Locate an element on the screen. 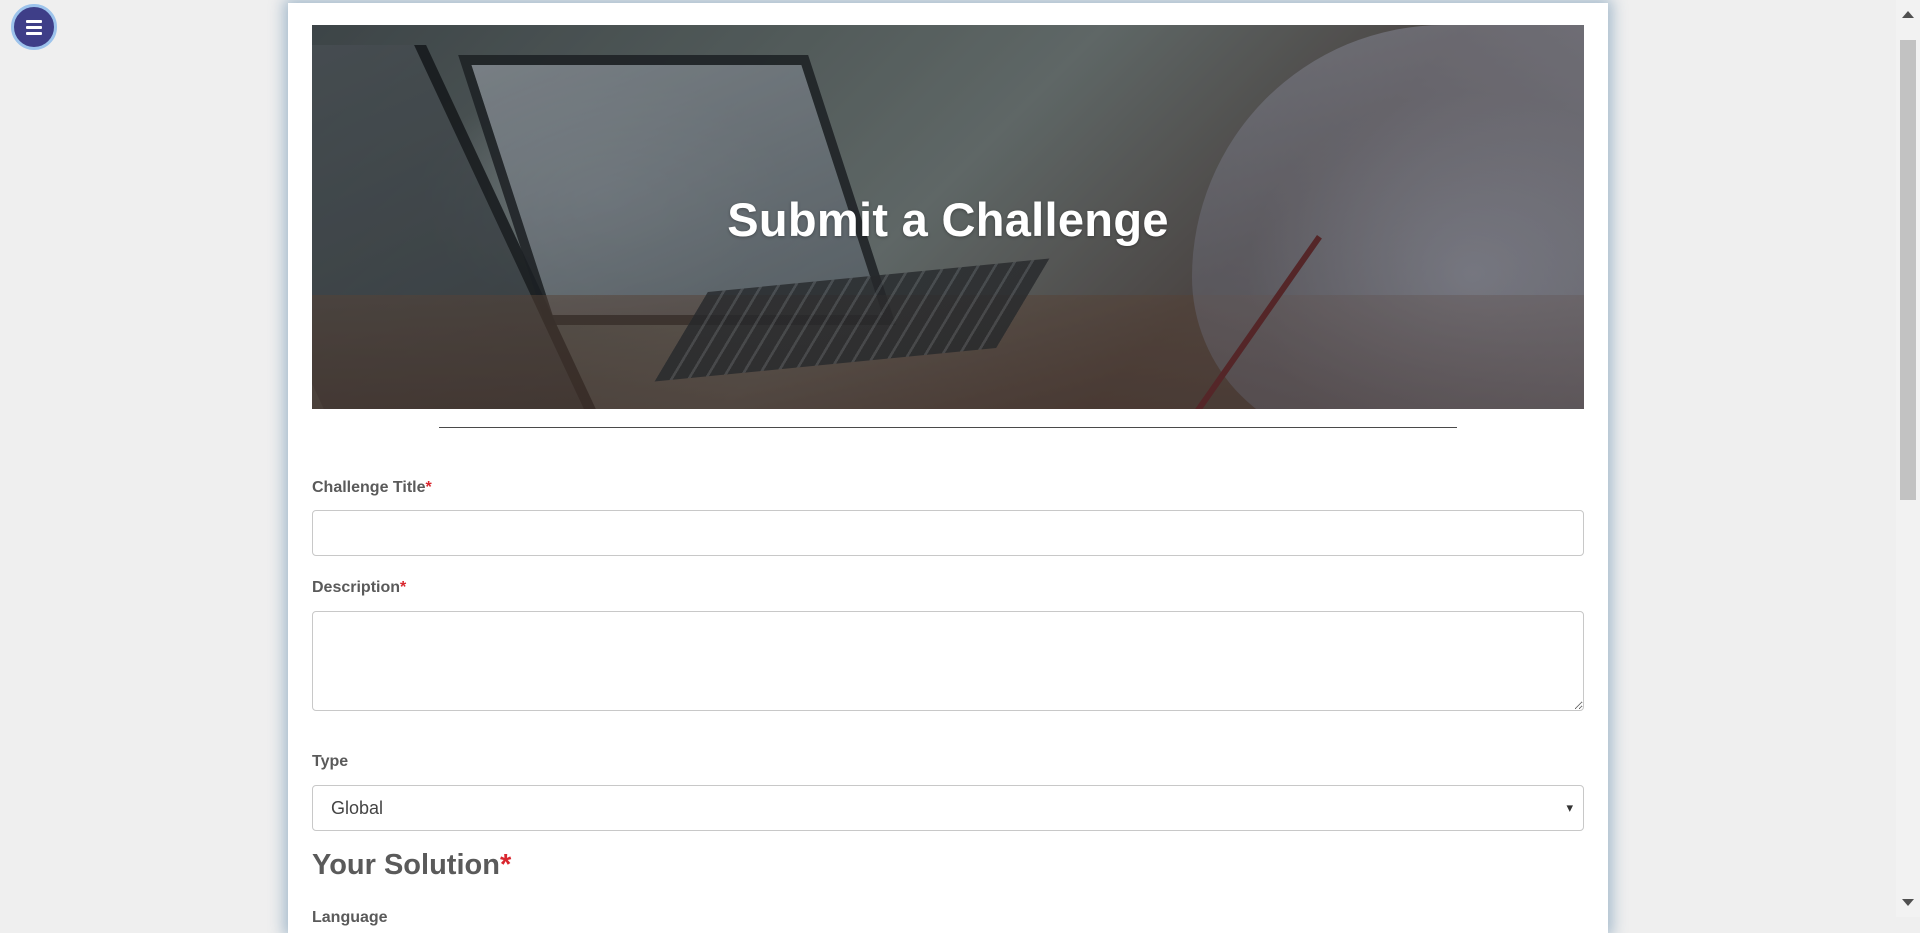 The width and height of the screenshot is (1920, 933). scroll-up-arrow-icon is located at coordinates (1908, 14).